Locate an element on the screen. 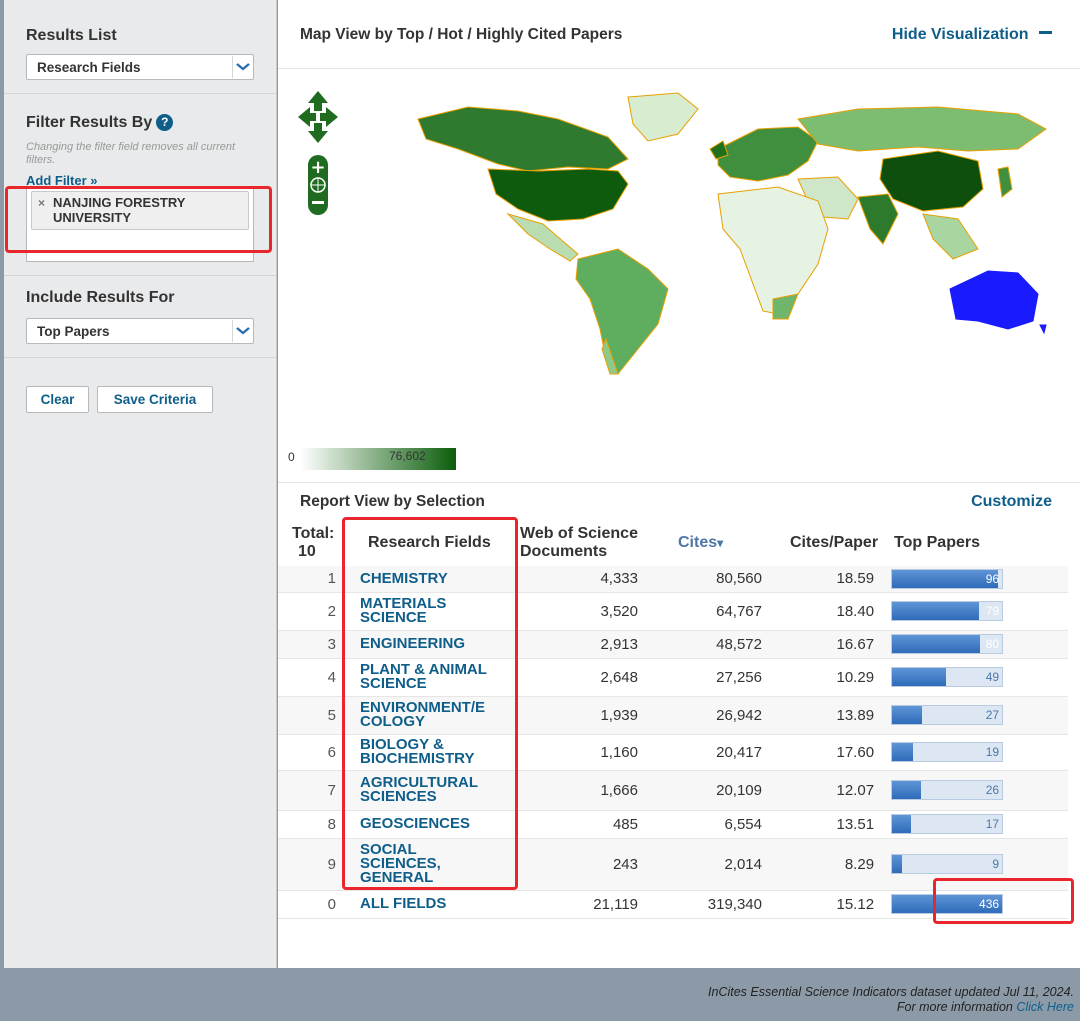  cpp-cell: 18.40 is located at coordinates (822, 611).